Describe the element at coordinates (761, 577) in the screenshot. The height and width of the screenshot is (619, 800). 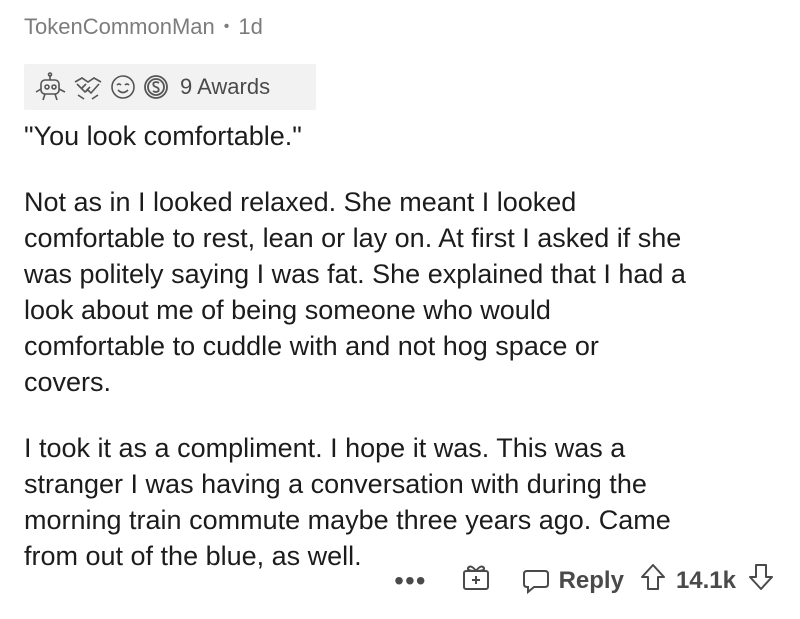
I see `downvote-arrow-icon` at that location.